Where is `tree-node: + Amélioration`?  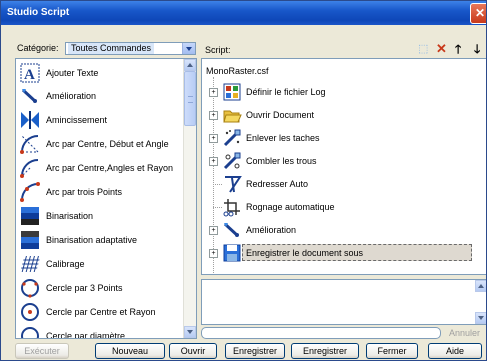 tree-node: + Amélioration is located at coordinates (344, 230).